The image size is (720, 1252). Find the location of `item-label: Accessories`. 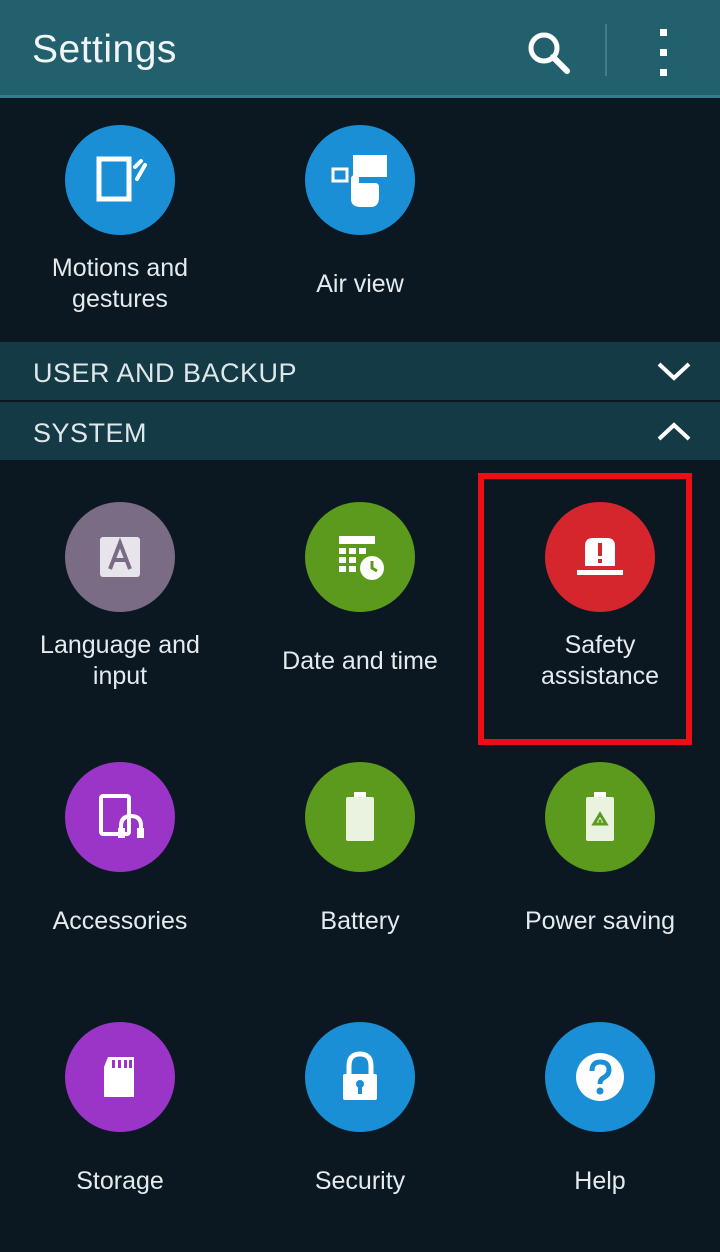

item-label: Accessories is located at coordinates (120, 921).